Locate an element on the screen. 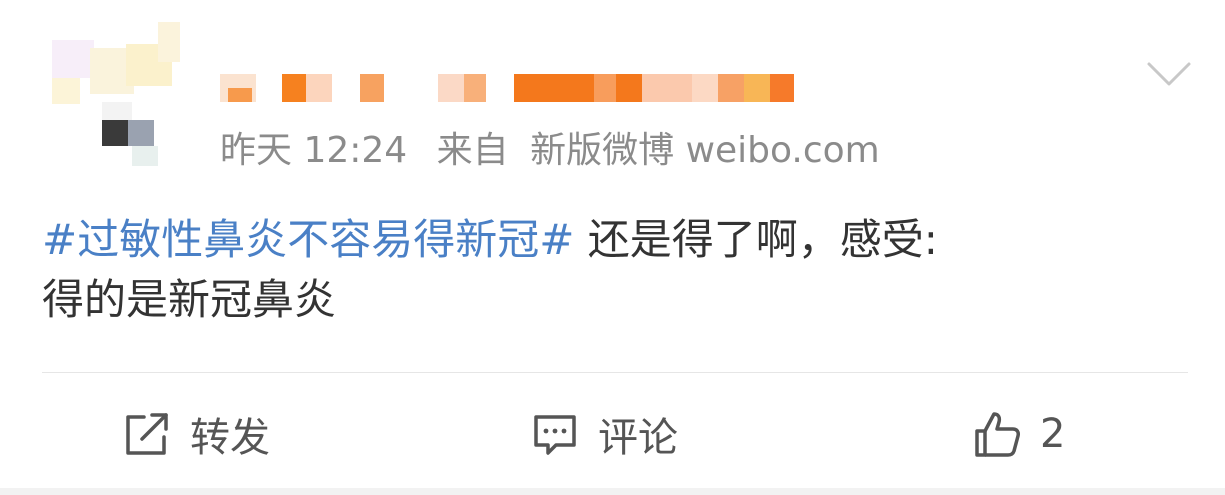 The height and width of the screenshot is (495, 1225). repost-icon is located at coordinates (147, 434).